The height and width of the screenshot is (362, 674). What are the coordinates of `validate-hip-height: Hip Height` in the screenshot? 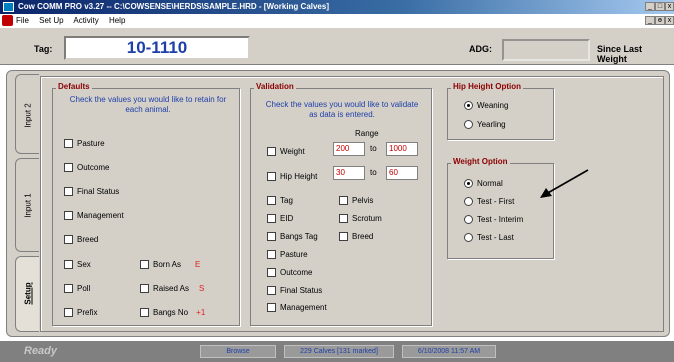 It's located at (292, 176).